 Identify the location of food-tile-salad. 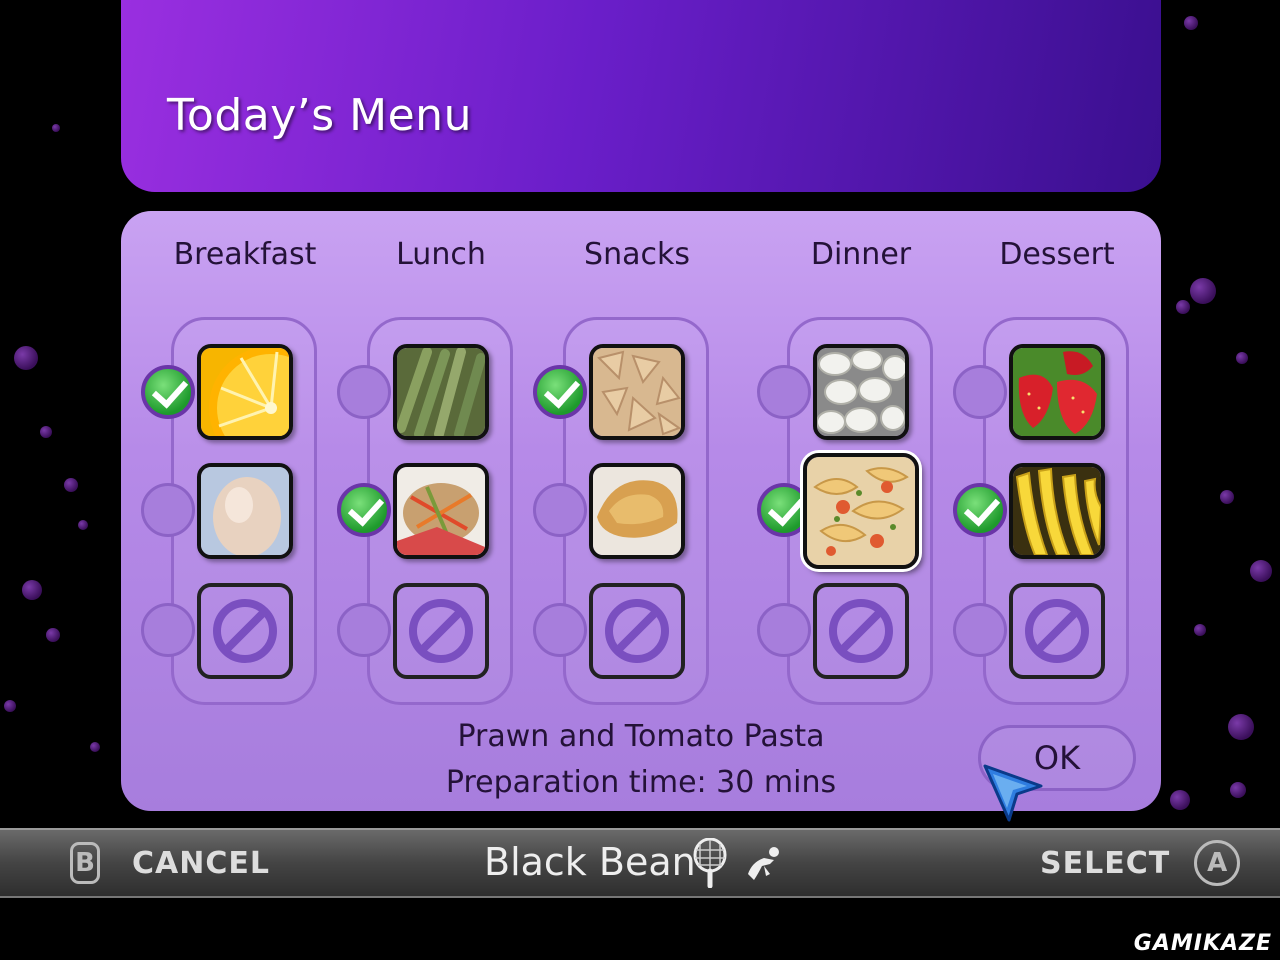
(441, 511).